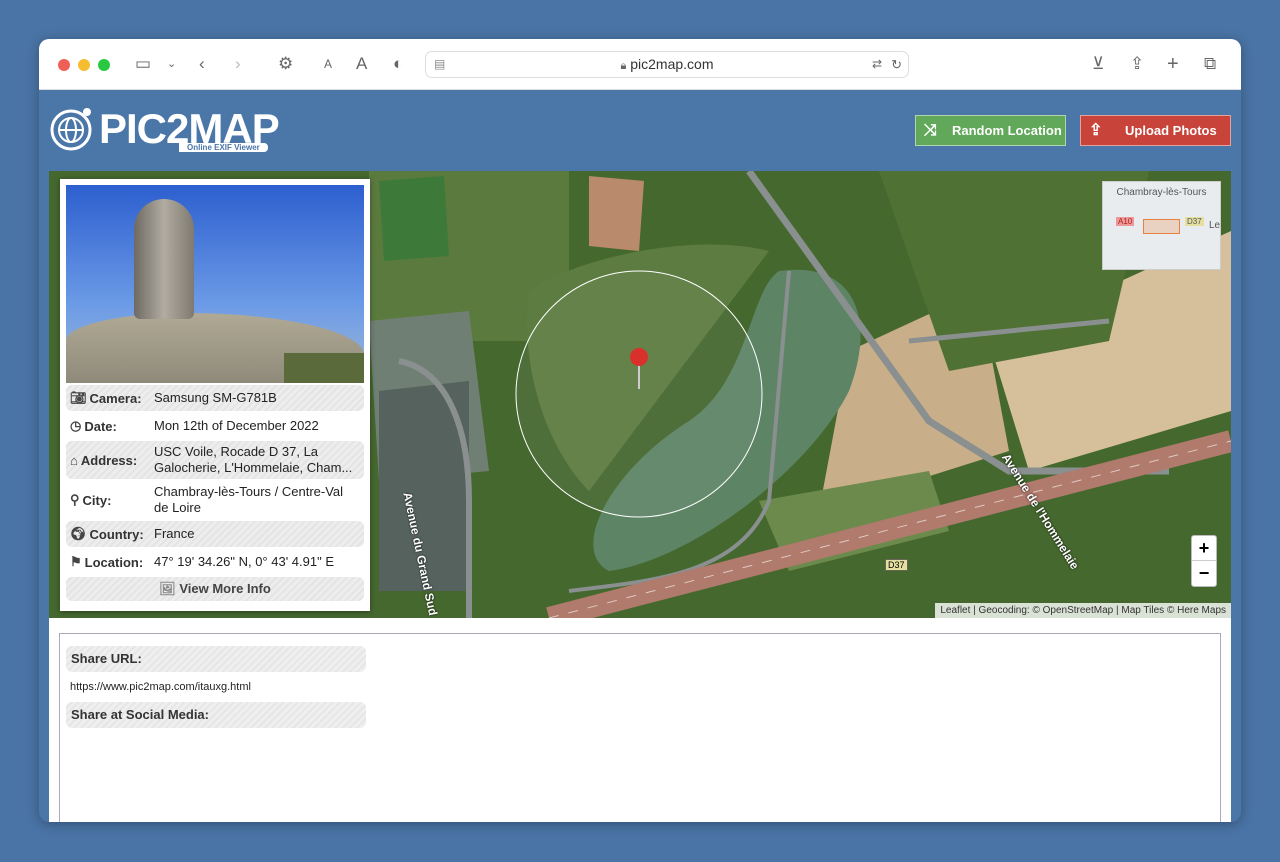 Image resolution: width=1280 pixels, height=862 pixels. I want to click on image-icon: 🖼︎, so click(167, 588).